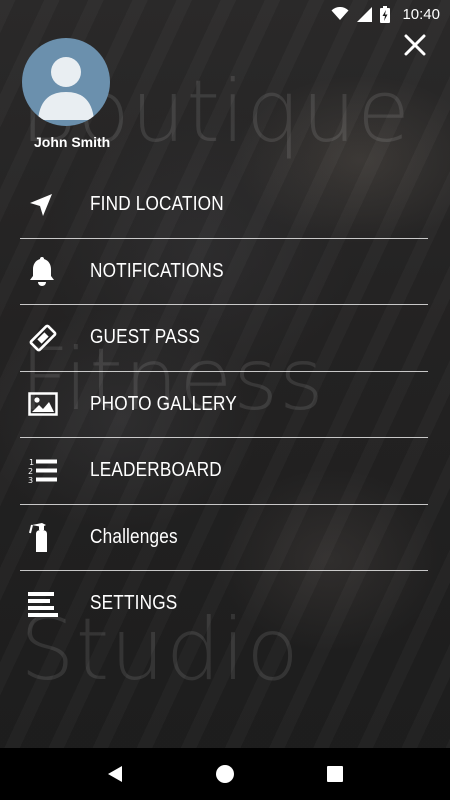  I want to click on status-time: 10:40, so click(421, 14).